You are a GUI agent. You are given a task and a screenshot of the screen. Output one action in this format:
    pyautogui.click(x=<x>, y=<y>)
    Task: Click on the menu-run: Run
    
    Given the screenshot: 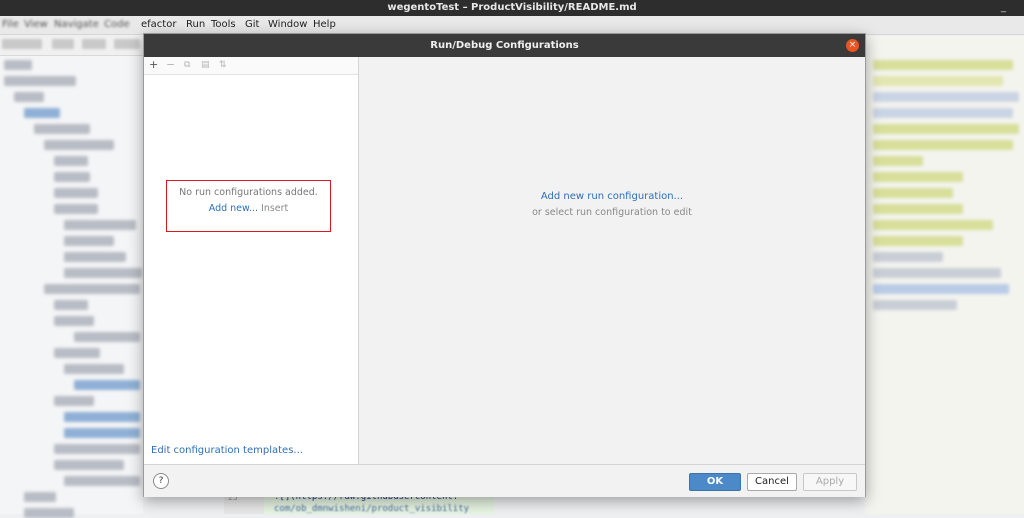 What is the action you would take?
    pyautogui.click(x=195, y=25)
    